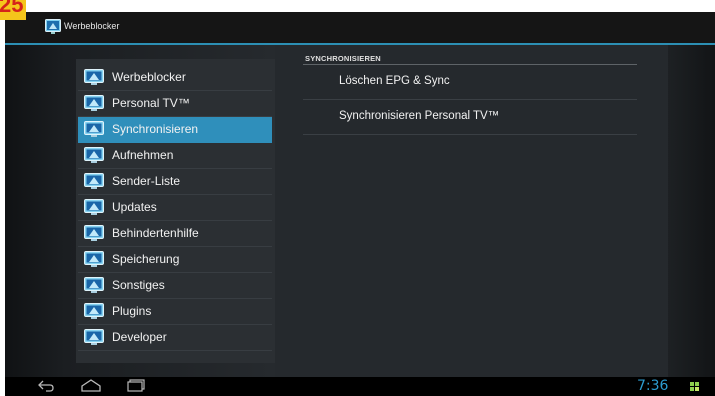 The width and height of the screenshot is (715, 396). I want to click on sidebar-item-label: Speicherung, so click(146, 259).